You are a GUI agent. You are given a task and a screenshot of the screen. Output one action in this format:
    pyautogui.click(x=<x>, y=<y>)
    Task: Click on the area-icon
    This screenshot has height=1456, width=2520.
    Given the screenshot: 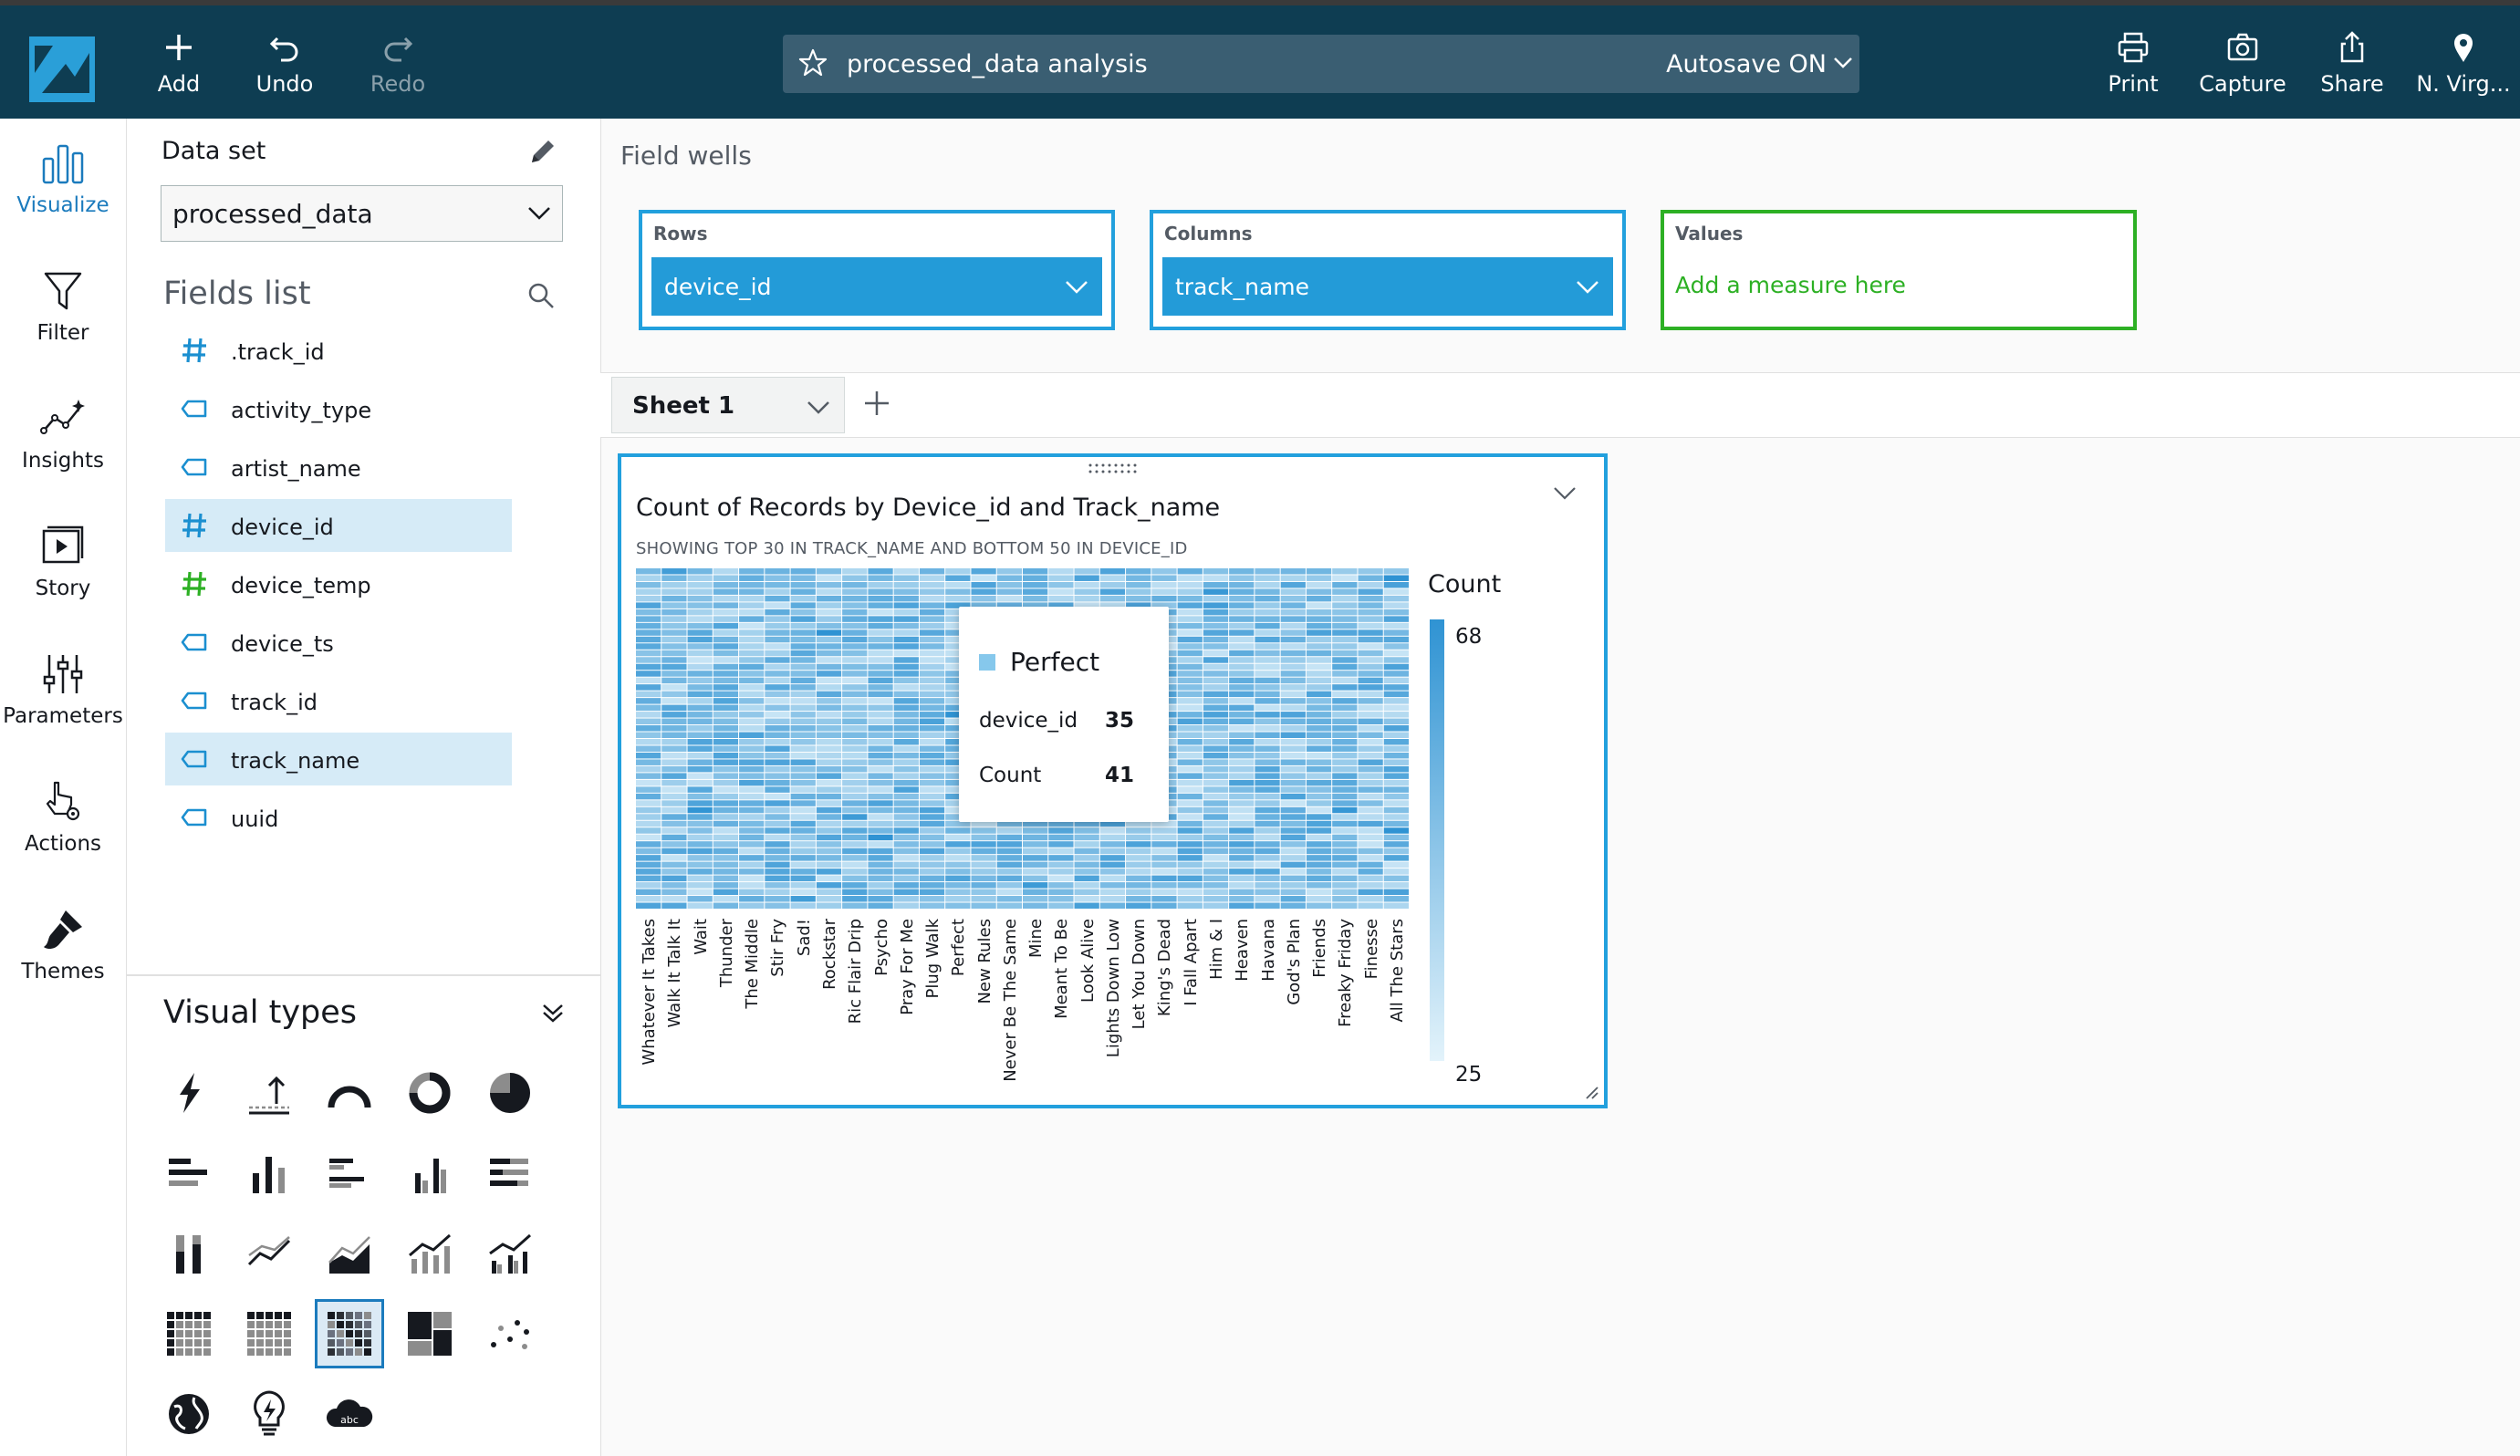 What is the action you would take?
    pyautogui.click(x=350, y=1253)
    